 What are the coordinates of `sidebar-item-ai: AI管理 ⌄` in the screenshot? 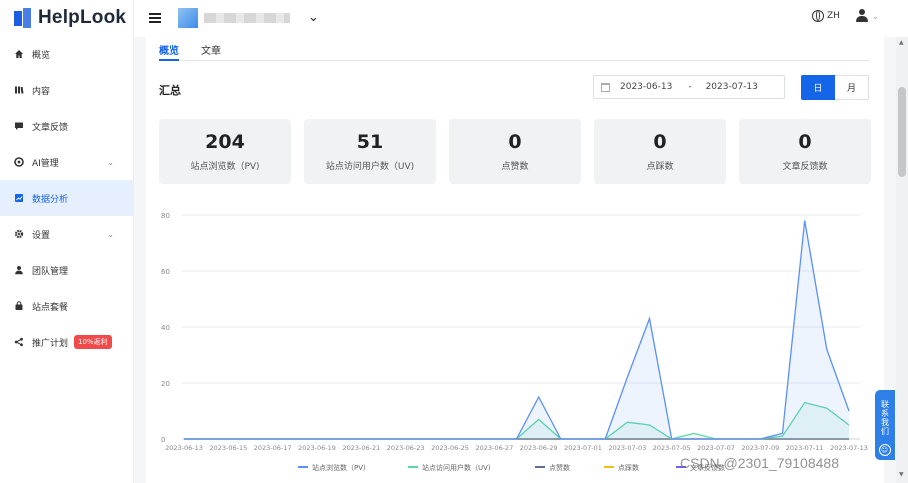 It's located at (67, 162).